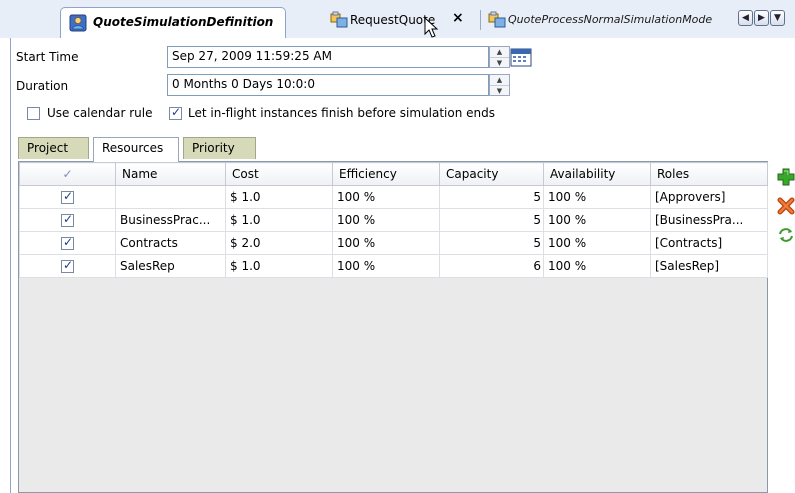  I want to click on start-time-label: Start Time, so click(47, 57).